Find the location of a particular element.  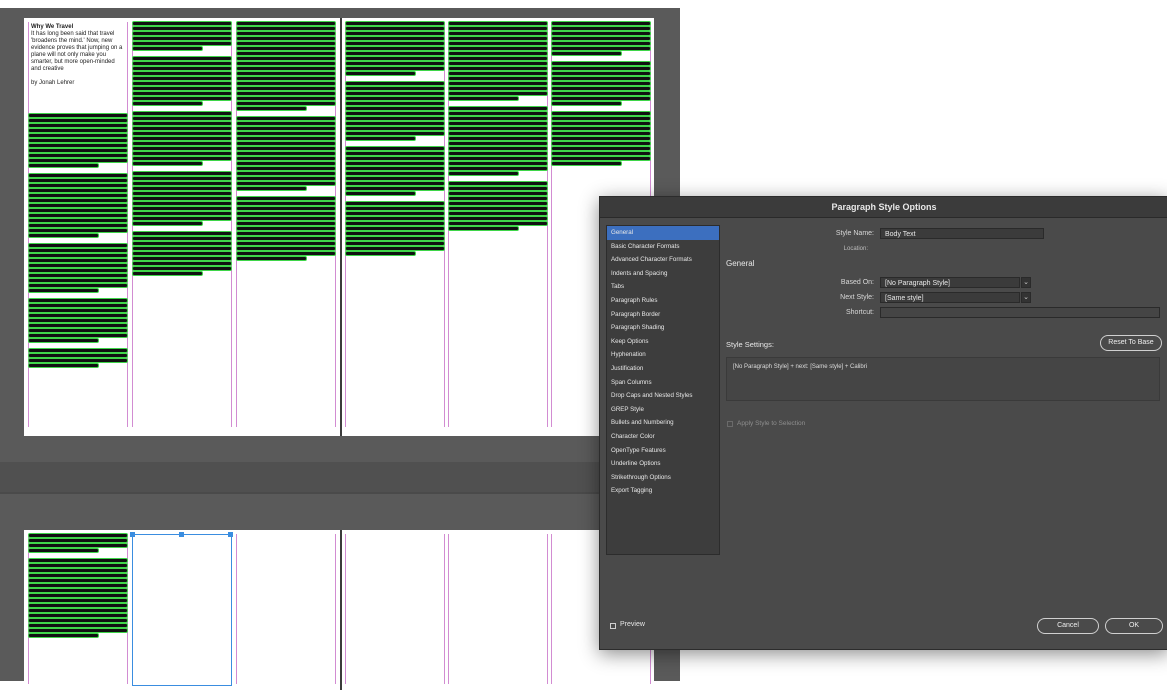

category-item: Paragraph Border is located at coordinates (663, 315).